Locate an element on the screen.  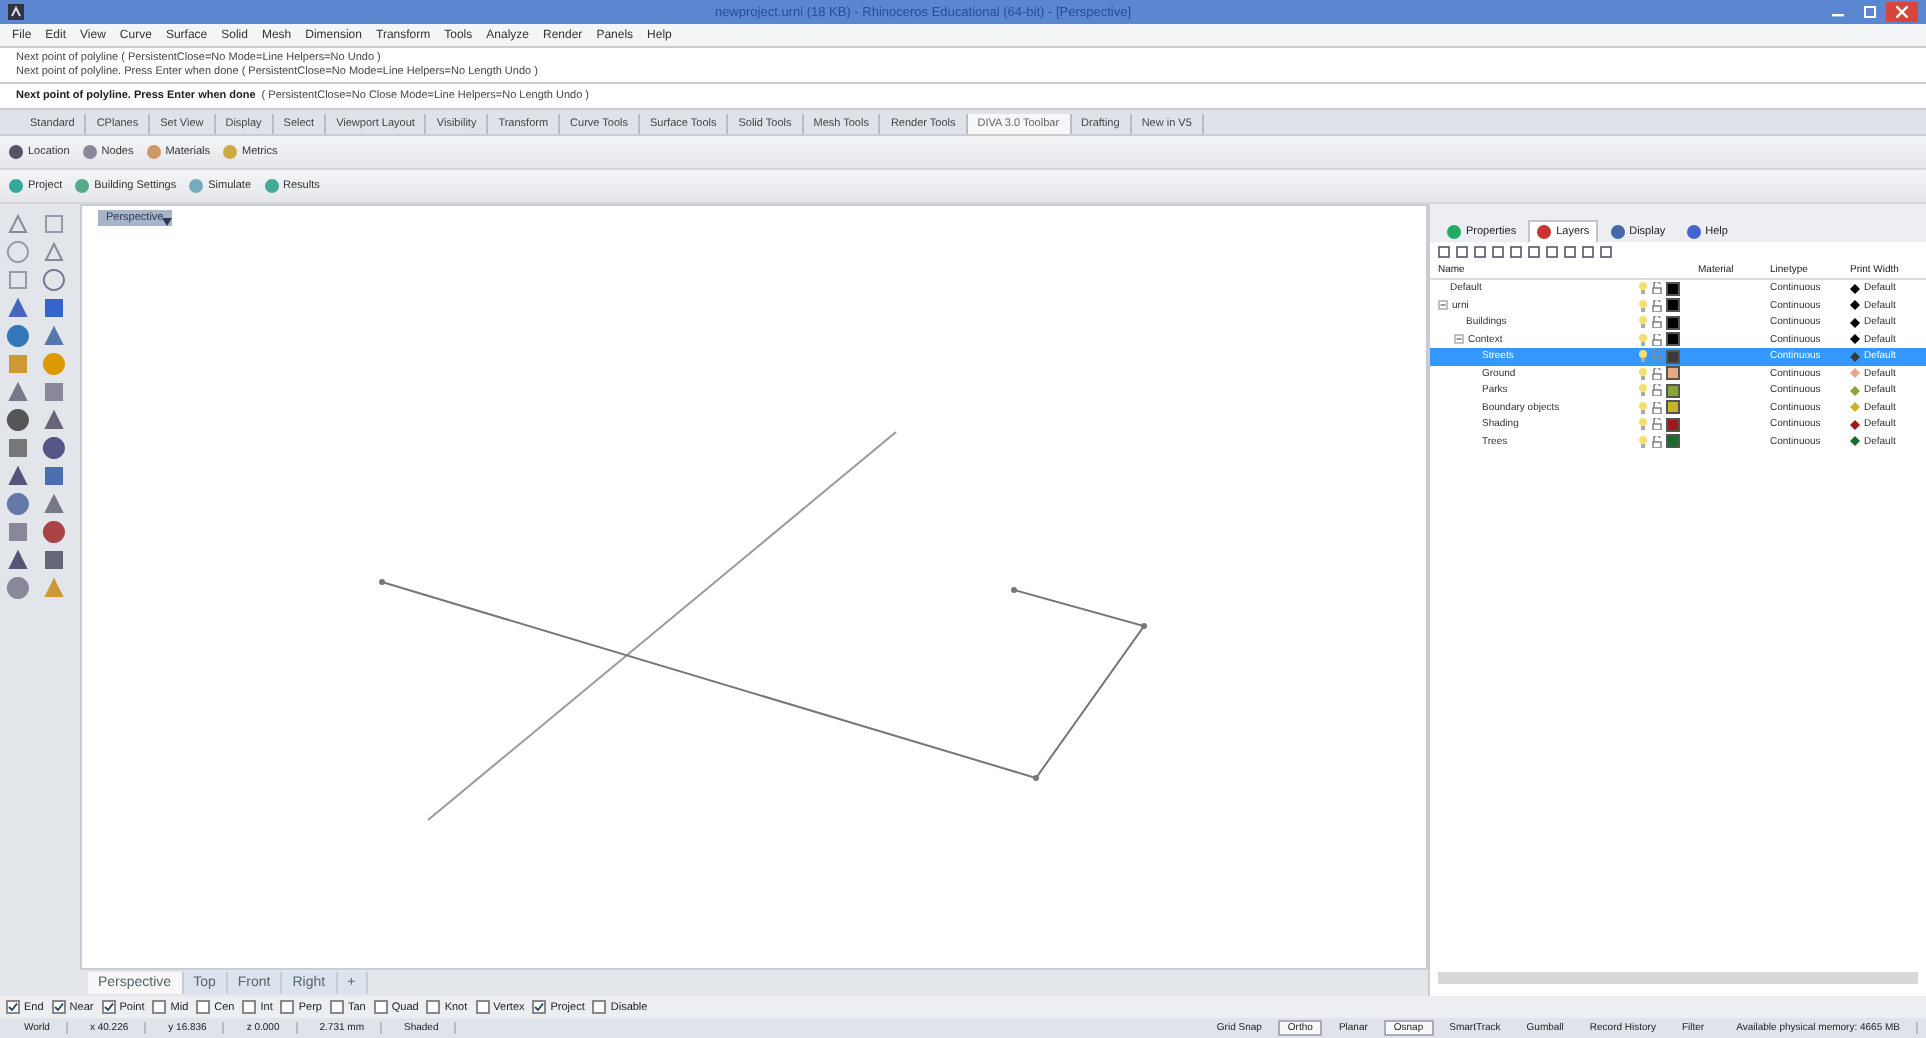
maximize-icon is located at coordinates (1870, 12).